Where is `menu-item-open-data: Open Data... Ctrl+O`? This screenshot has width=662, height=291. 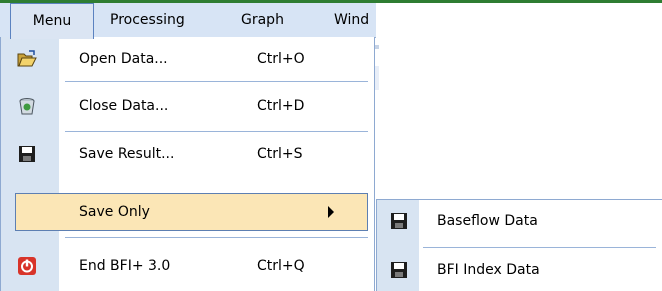
menu-item-open-data: Open Data... Ctrl+O is located at coordinates (187, 59).